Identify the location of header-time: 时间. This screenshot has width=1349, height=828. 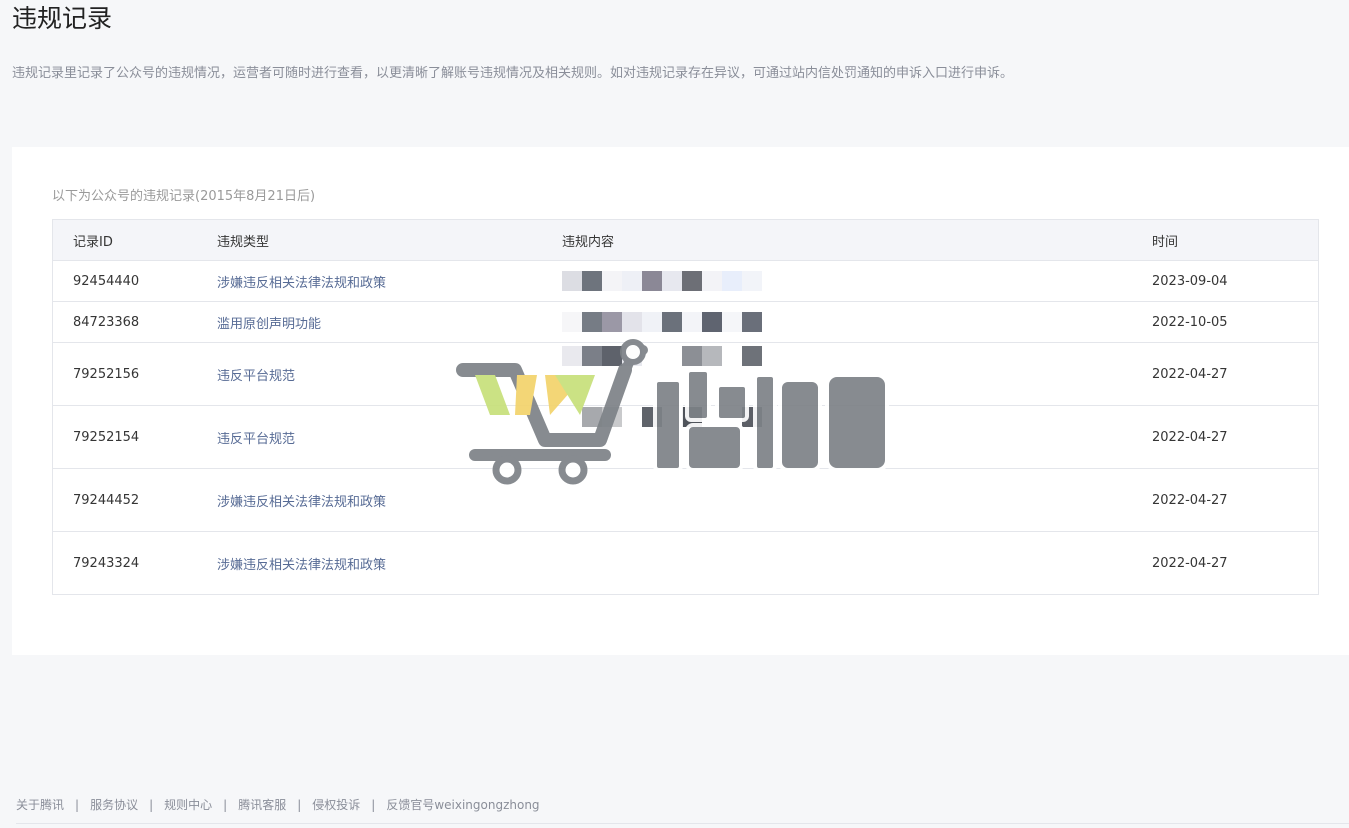
(1235, 240).